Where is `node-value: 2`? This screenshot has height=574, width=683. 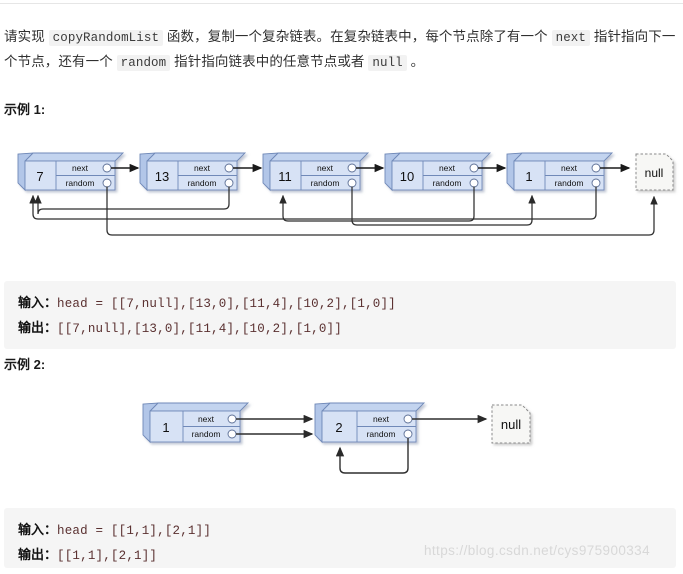 node-value: 2 is located at coordinates (338, 427).